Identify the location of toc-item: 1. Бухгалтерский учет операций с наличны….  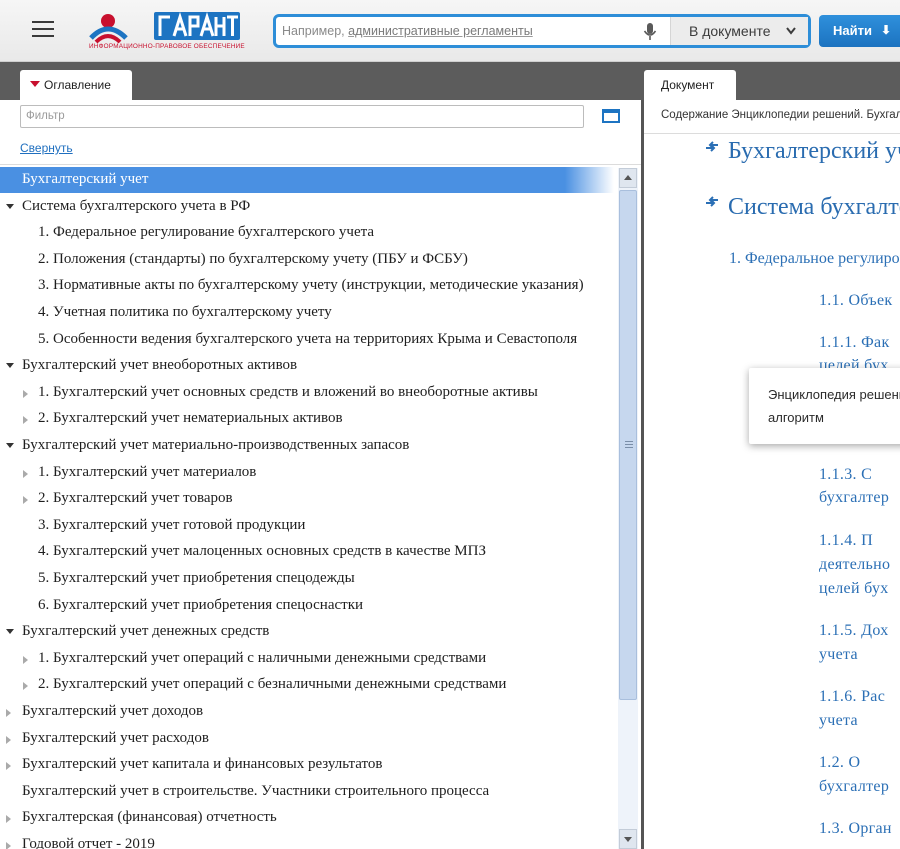
(307, 659).